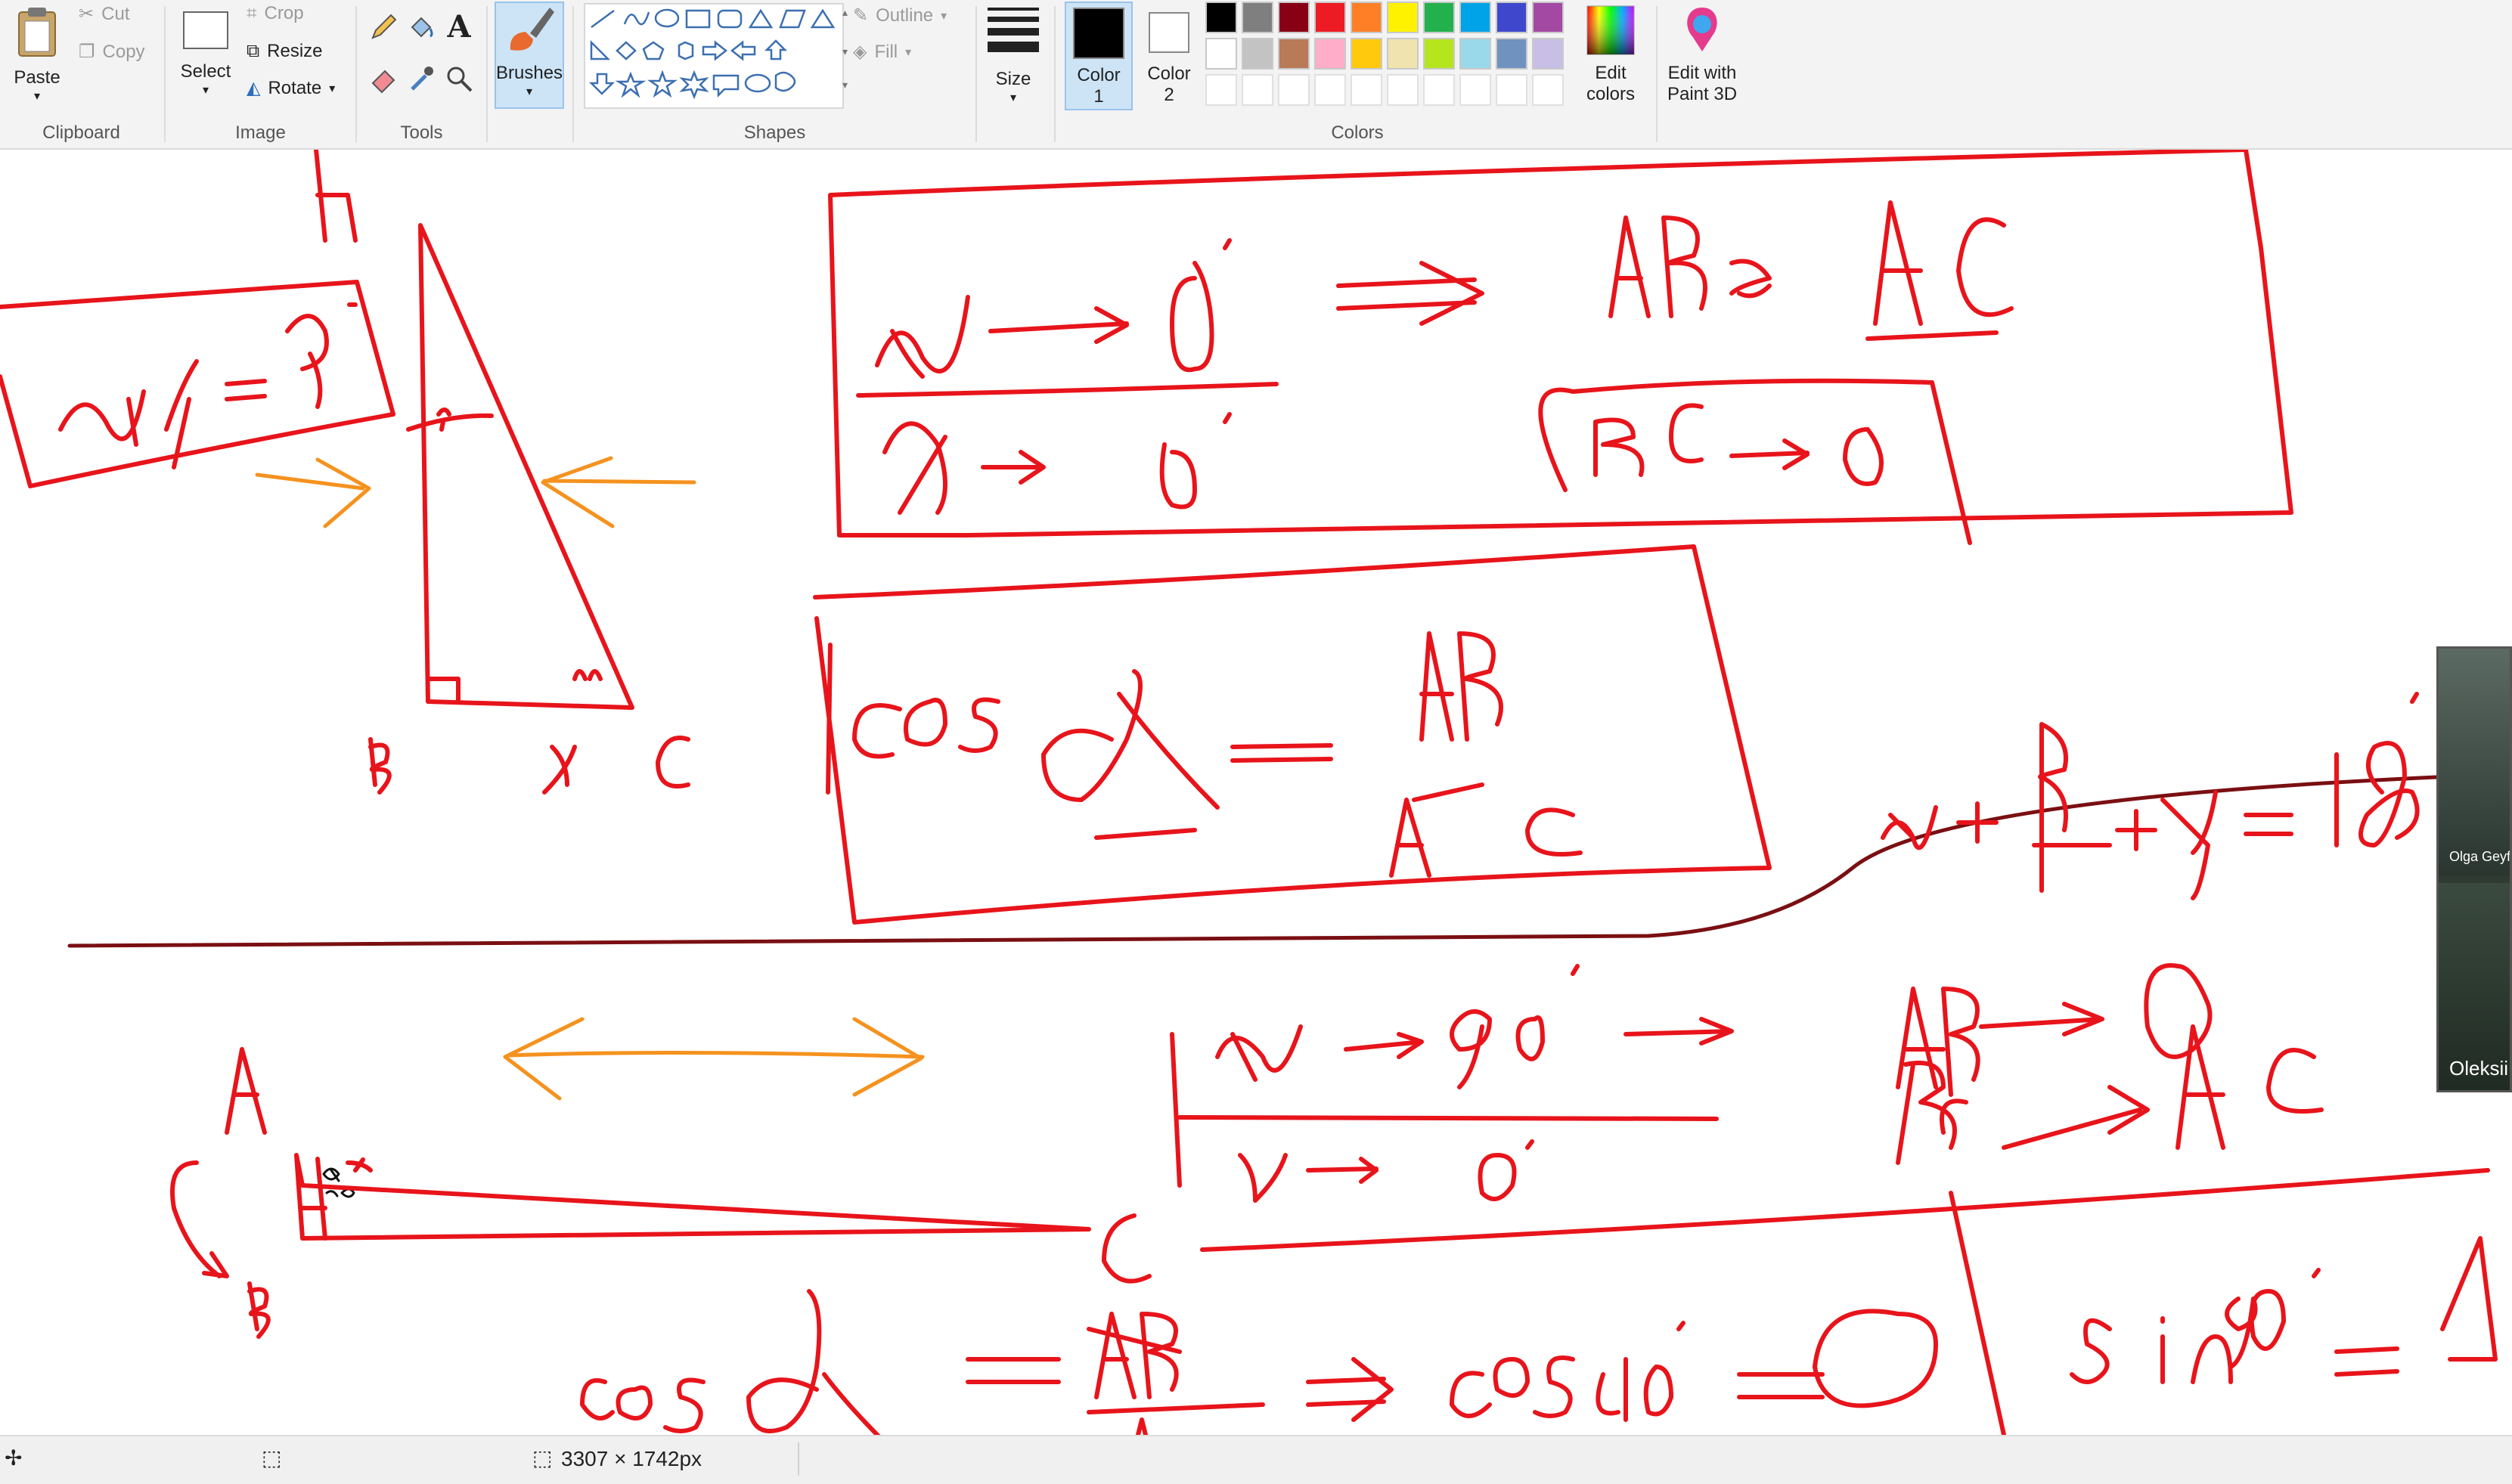  Describe the element at coordinates (1702, 94) in the screenshot. I see `paint3d-line2: Paint 3D` at that location.